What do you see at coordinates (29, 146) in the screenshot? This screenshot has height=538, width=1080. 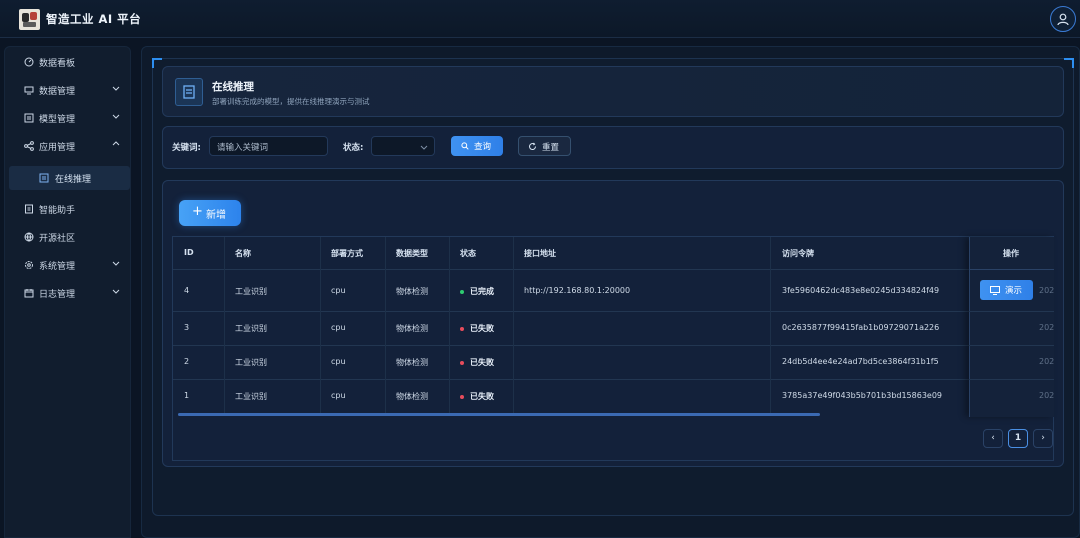 I see `share-icon` at bounding box center [29, 146].